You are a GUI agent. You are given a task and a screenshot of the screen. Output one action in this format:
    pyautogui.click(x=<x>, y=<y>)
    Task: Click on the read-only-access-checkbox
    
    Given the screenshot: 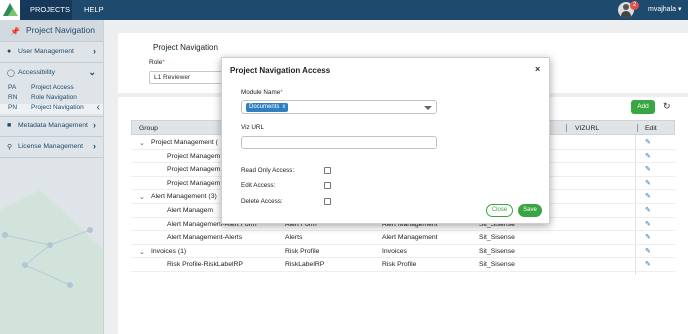 What is the action you would take?
    pyautogui.click(x=327, y=170)
    